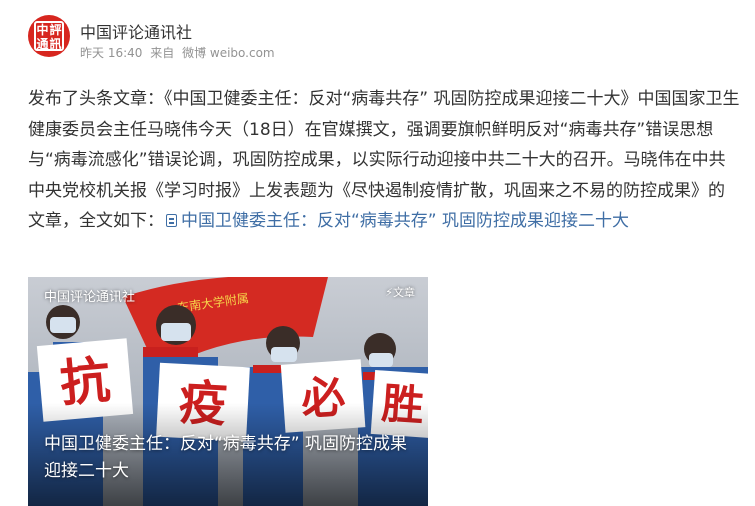 The width and height of the screenshot is (755, 506). Describe the element at coordinates (55, 30) in the screenshot. I see `logo-char: 評` at that location.